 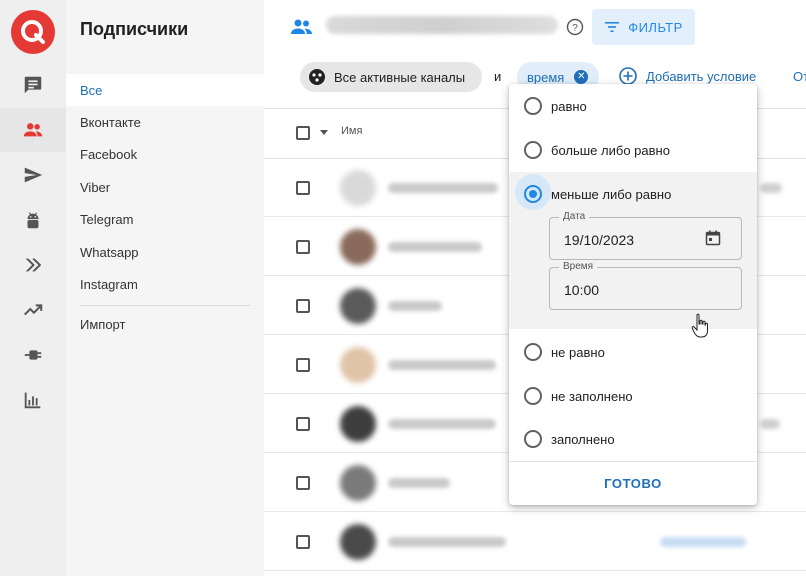 What do you see at coordinates (645, 235) in the screenshot?
I see `date-field: Дата 19/10/2023` at bounding box center [645, 235].